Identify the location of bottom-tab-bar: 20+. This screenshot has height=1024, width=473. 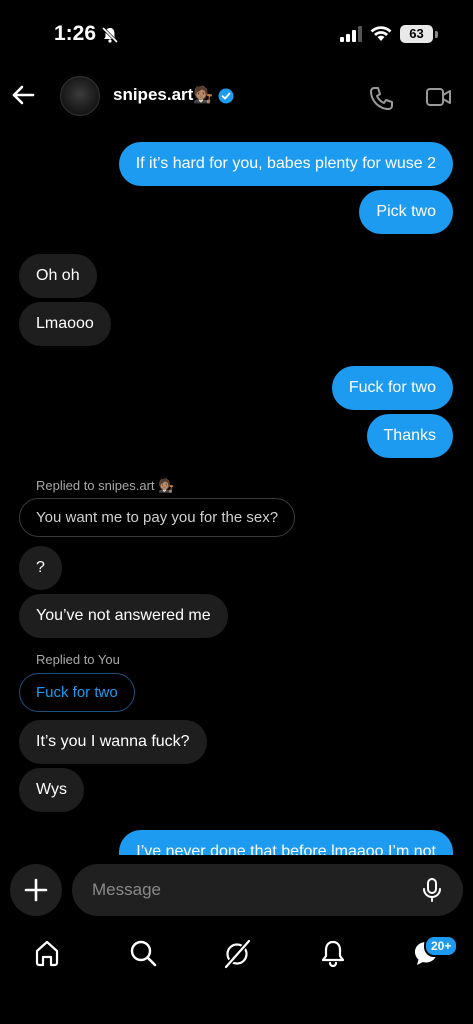
(236, 974).